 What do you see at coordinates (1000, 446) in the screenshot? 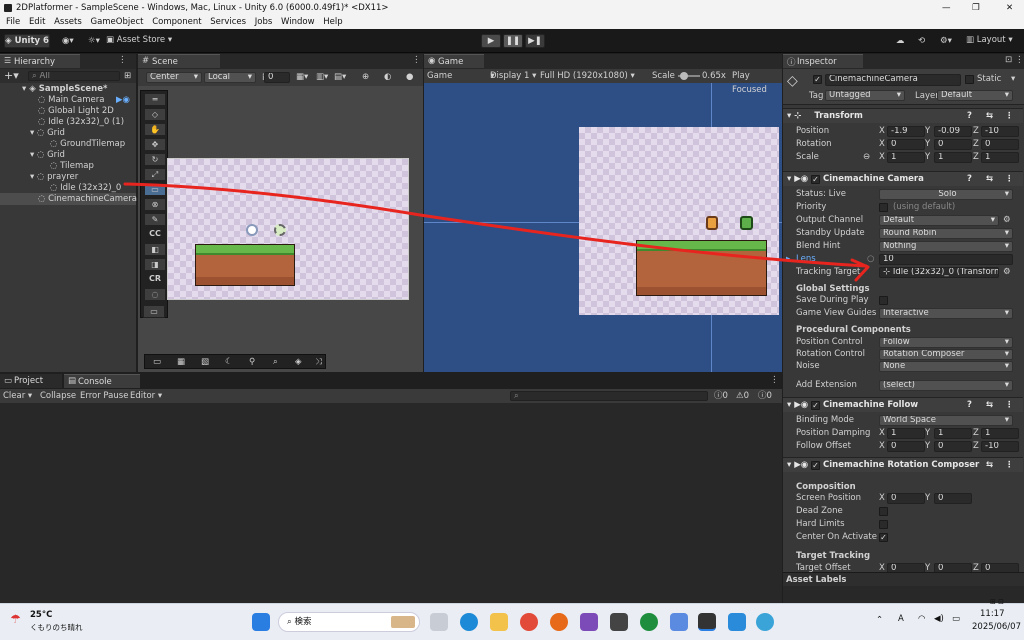
I see `offset-z: -10` at bounding box center [1000, 446].